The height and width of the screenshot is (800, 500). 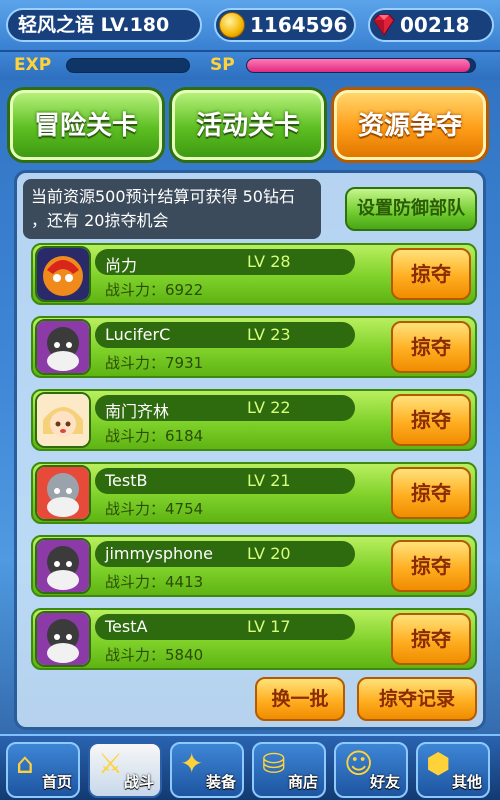 I want to click on nav-friends: ☺ 好友, so click(x=371, y=770).